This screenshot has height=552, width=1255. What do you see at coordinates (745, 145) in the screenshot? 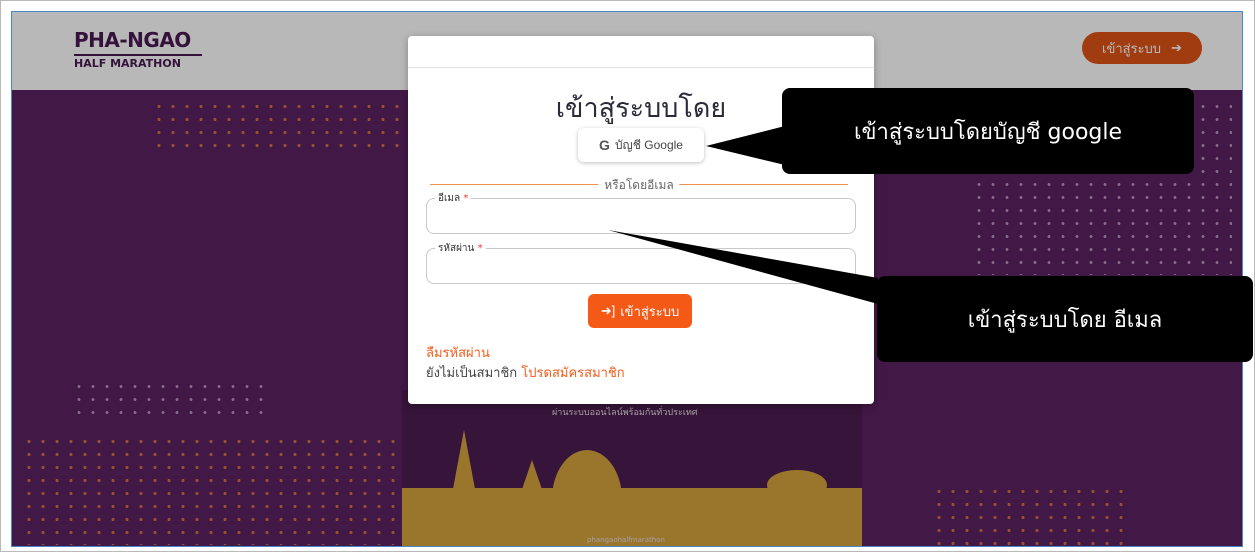
I see `google-callout-pointer` at bounding box center [745, 145].